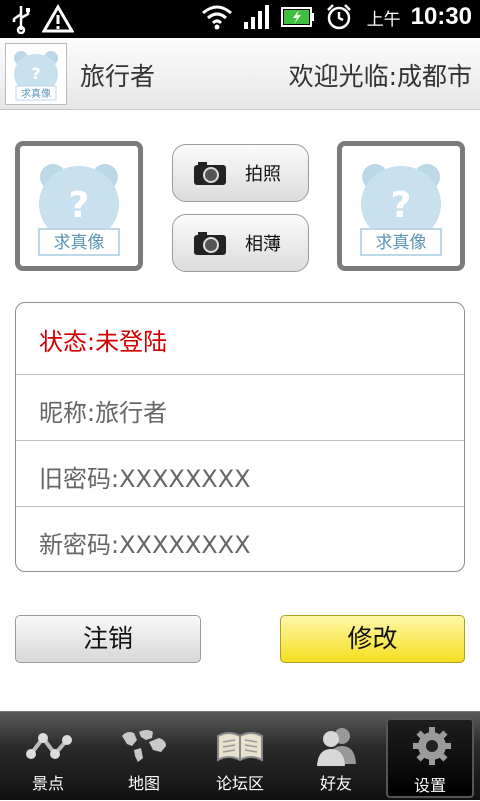  Describe the element at coordinates (145, 479) in the screenshot. I see `old-password-text: 旧密码:XXXXXXXX` at that location.